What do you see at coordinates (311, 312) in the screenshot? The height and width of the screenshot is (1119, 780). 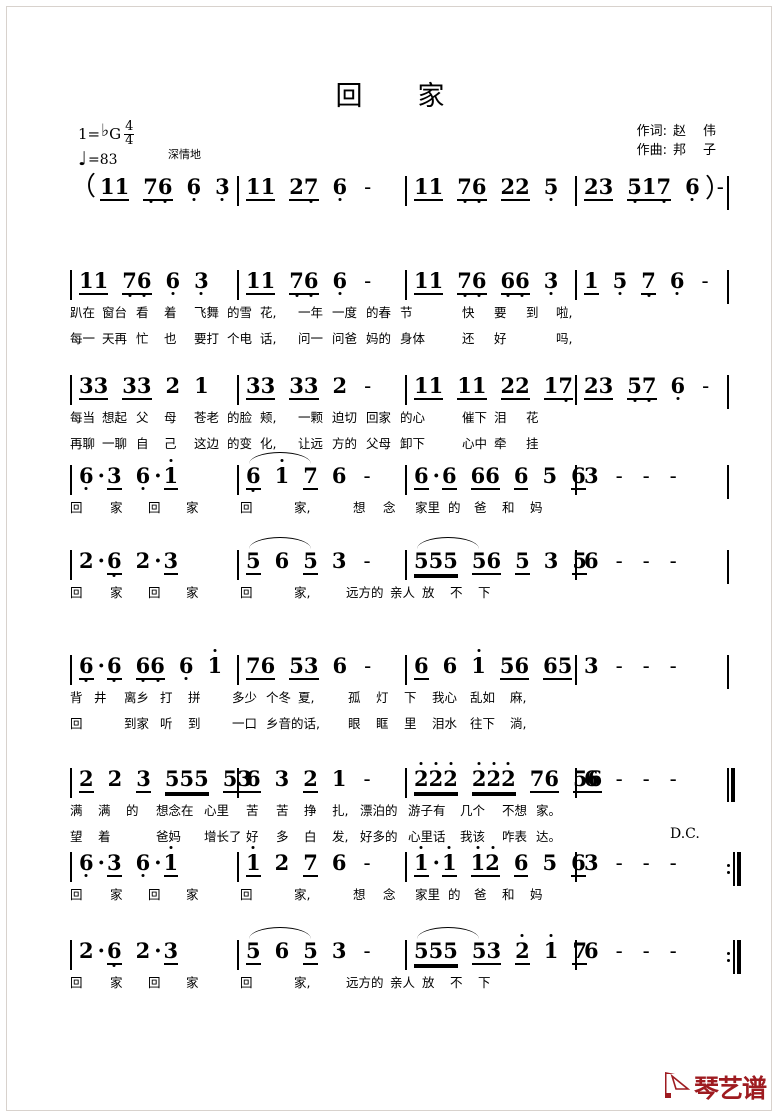 I see `lyric-syllable: 一年` at bounding box center [311, 312].